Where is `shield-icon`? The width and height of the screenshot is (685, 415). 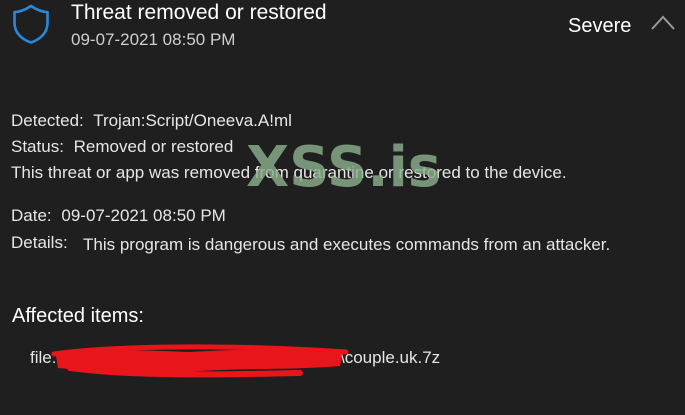 shield-icon is located at coordinates (31, 24).